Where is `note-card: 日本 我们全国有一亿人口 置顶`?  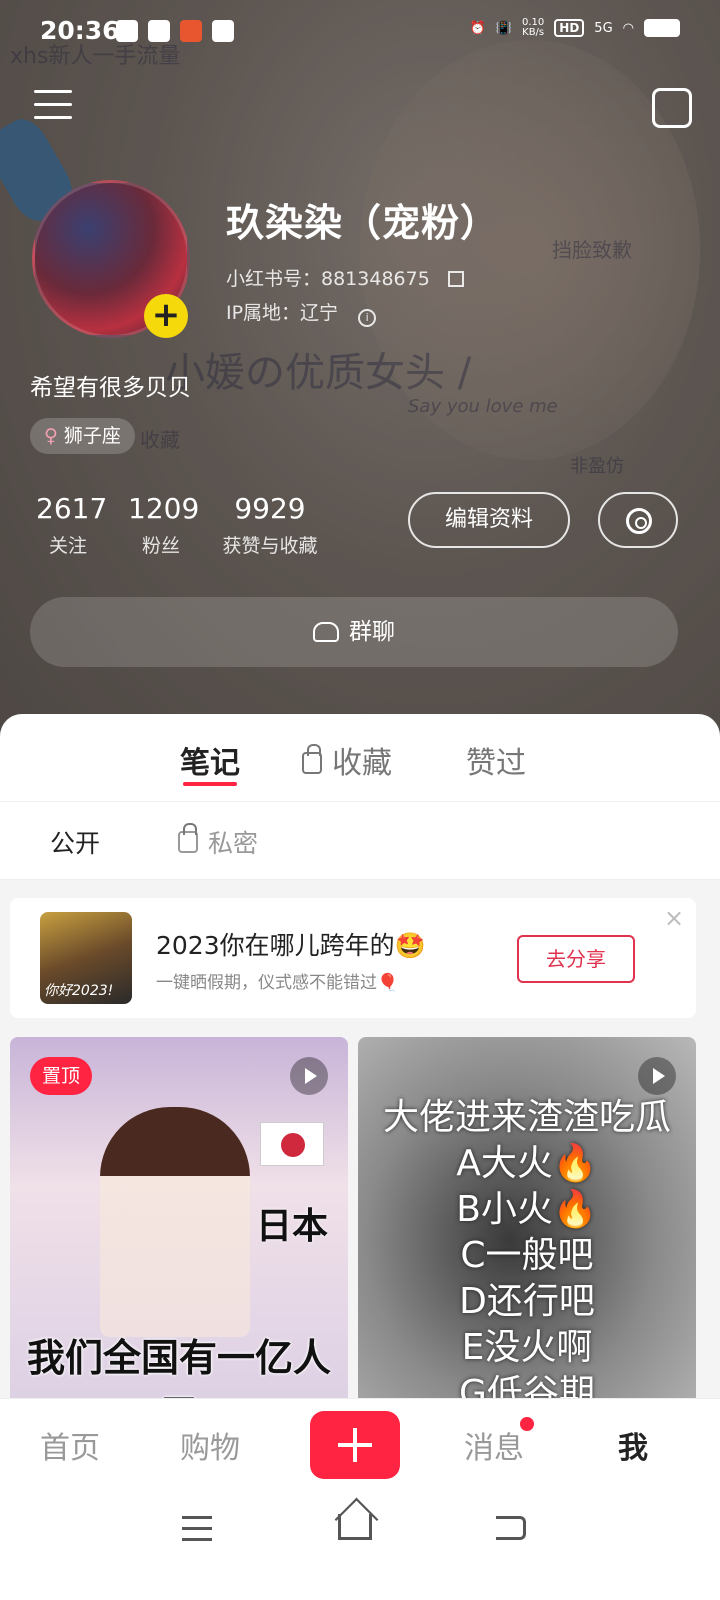 note-card: 日本 我们全国有一亿人口 置顶 is located at coordinates (179, 1222).